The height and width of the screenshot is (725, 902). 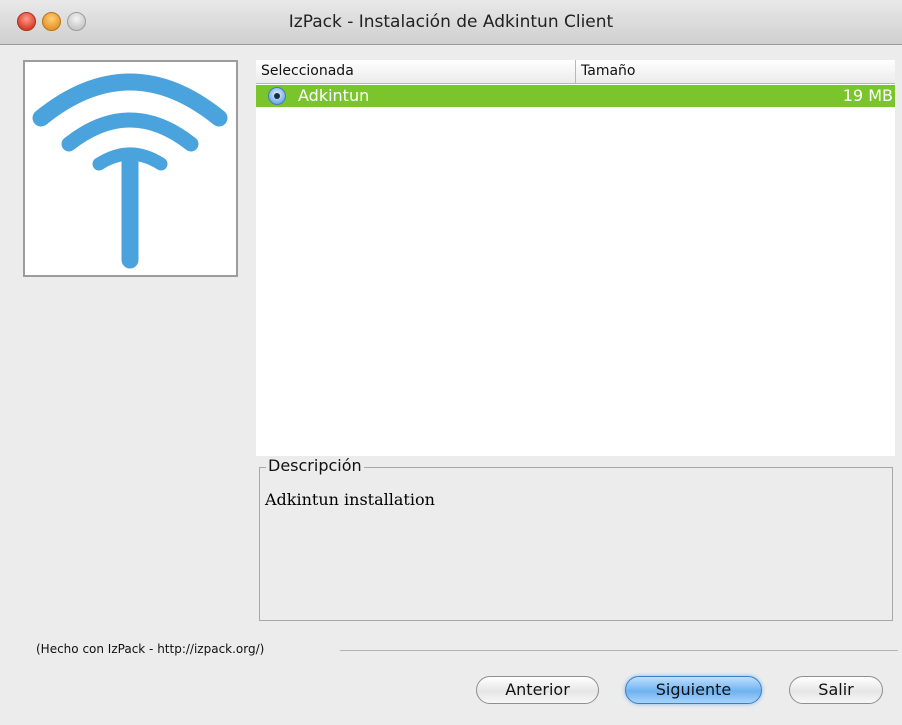 I want to click on title-bar: IzPack - Instalación de Adkintun Client, so click(x=451, y=22).